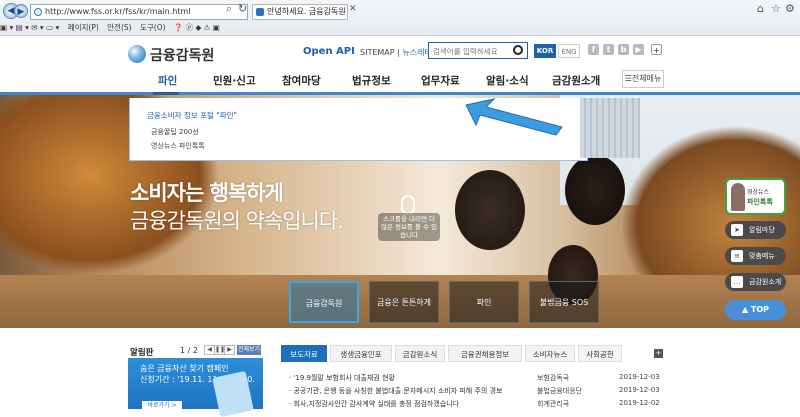 This screenshot has width=800, height=417. I want to click on open-api-link: Open API, so click(329, 51).